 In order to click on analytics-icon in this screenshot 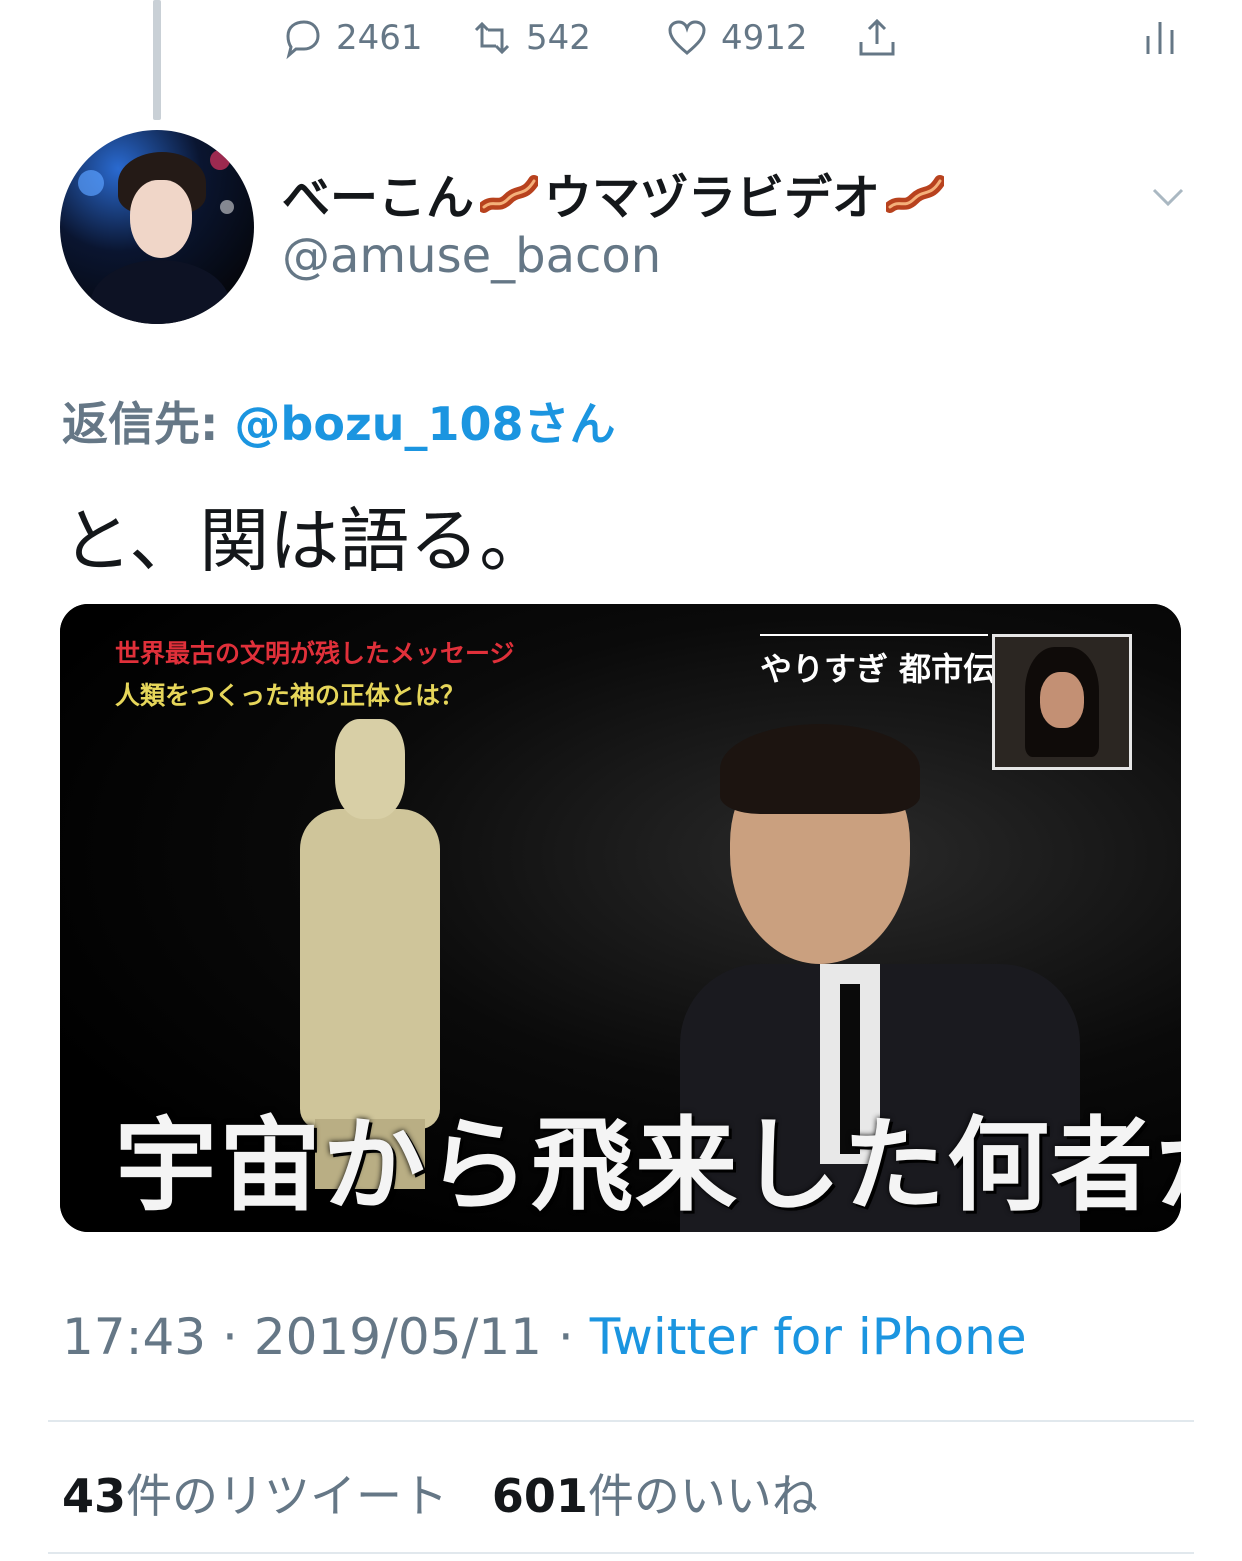, I will do `click(1160, 38)`.